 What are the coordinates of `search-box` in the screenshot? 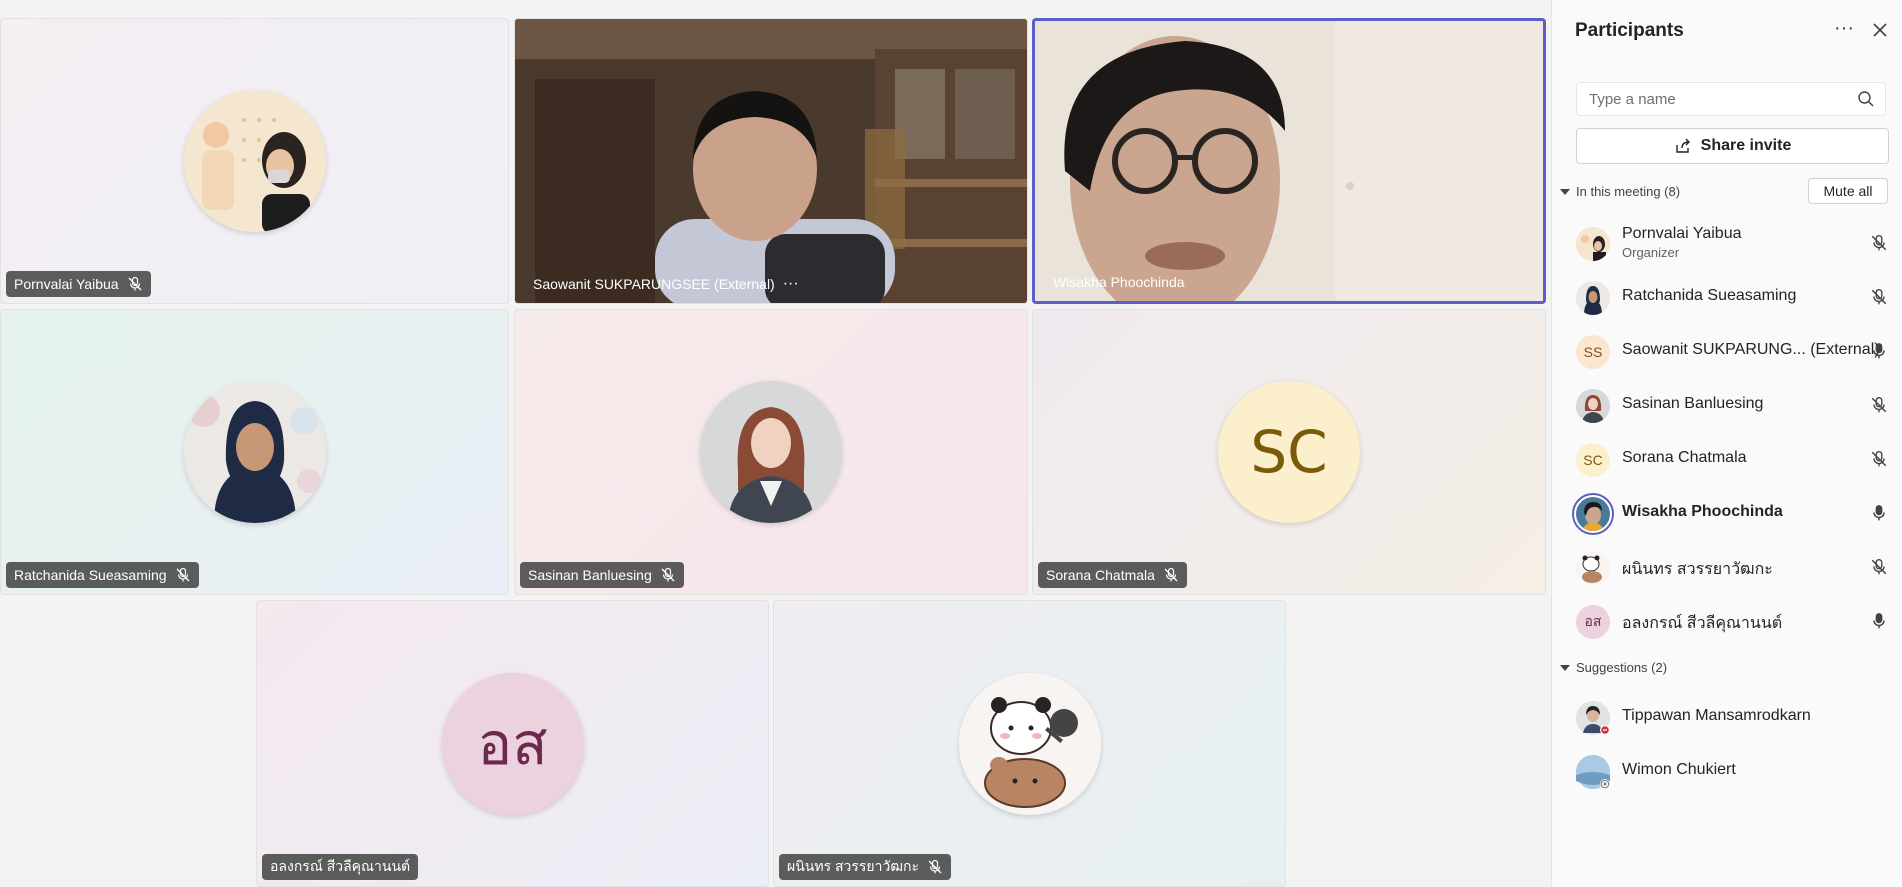 It's located at (1731, 99).